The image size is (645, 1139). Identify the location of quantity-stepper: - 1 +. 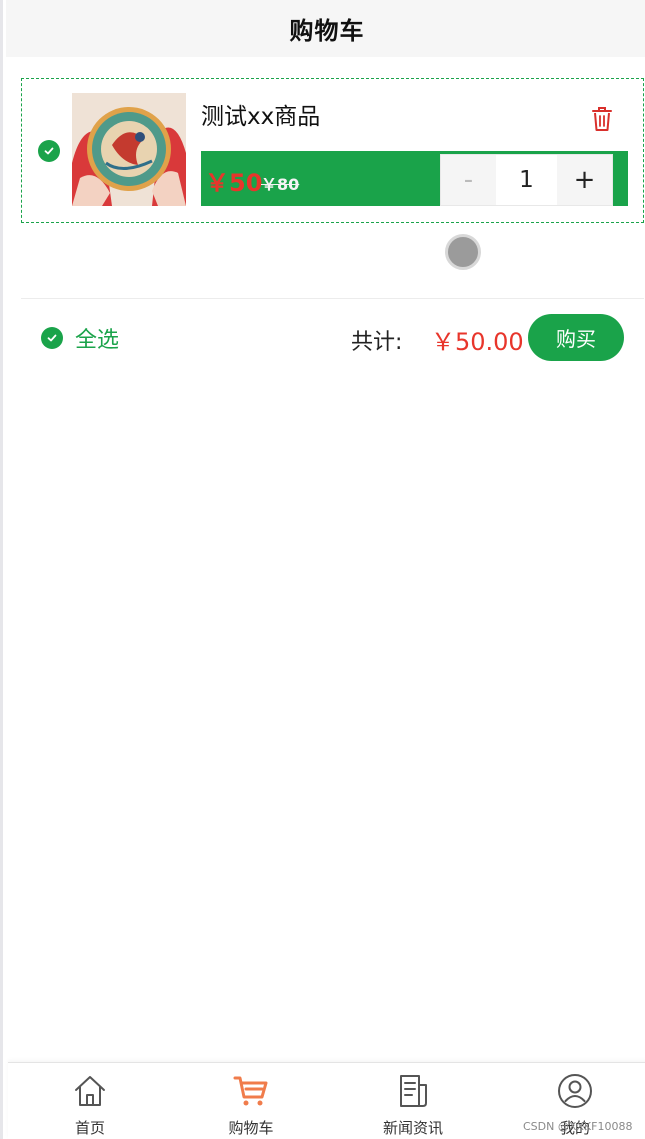
(526, 180).